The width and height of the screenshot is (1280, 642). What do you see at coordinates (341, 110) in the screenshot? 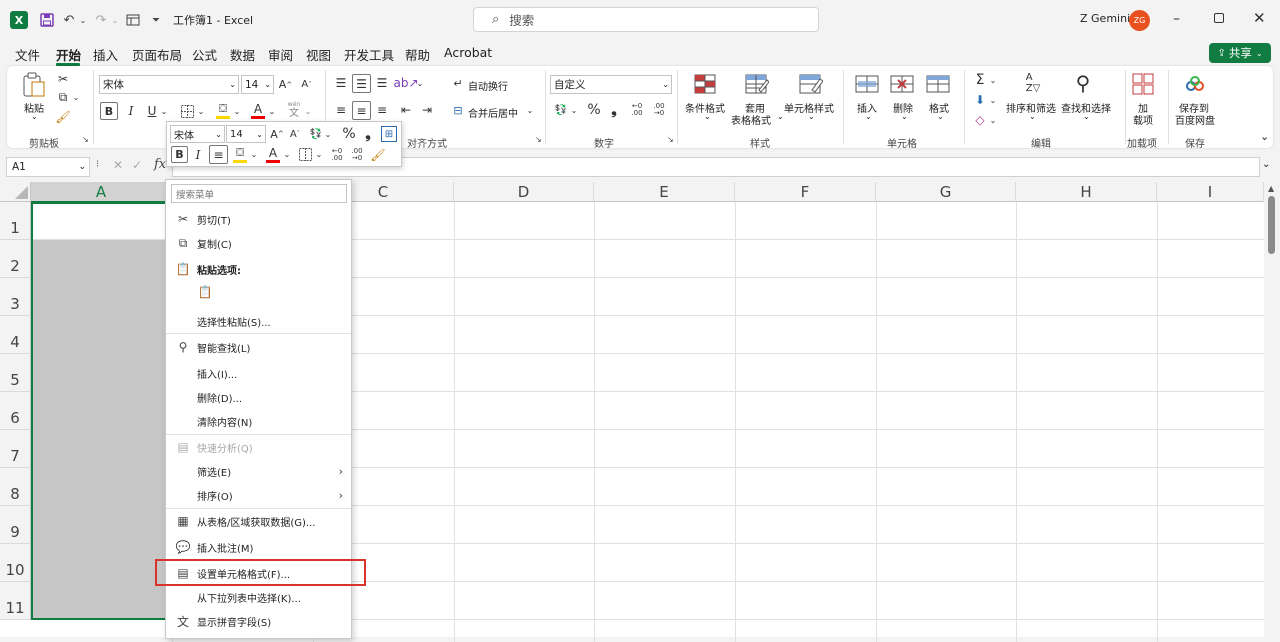
I see `align-left-icon: ≡` at bounding box center [341, 110].